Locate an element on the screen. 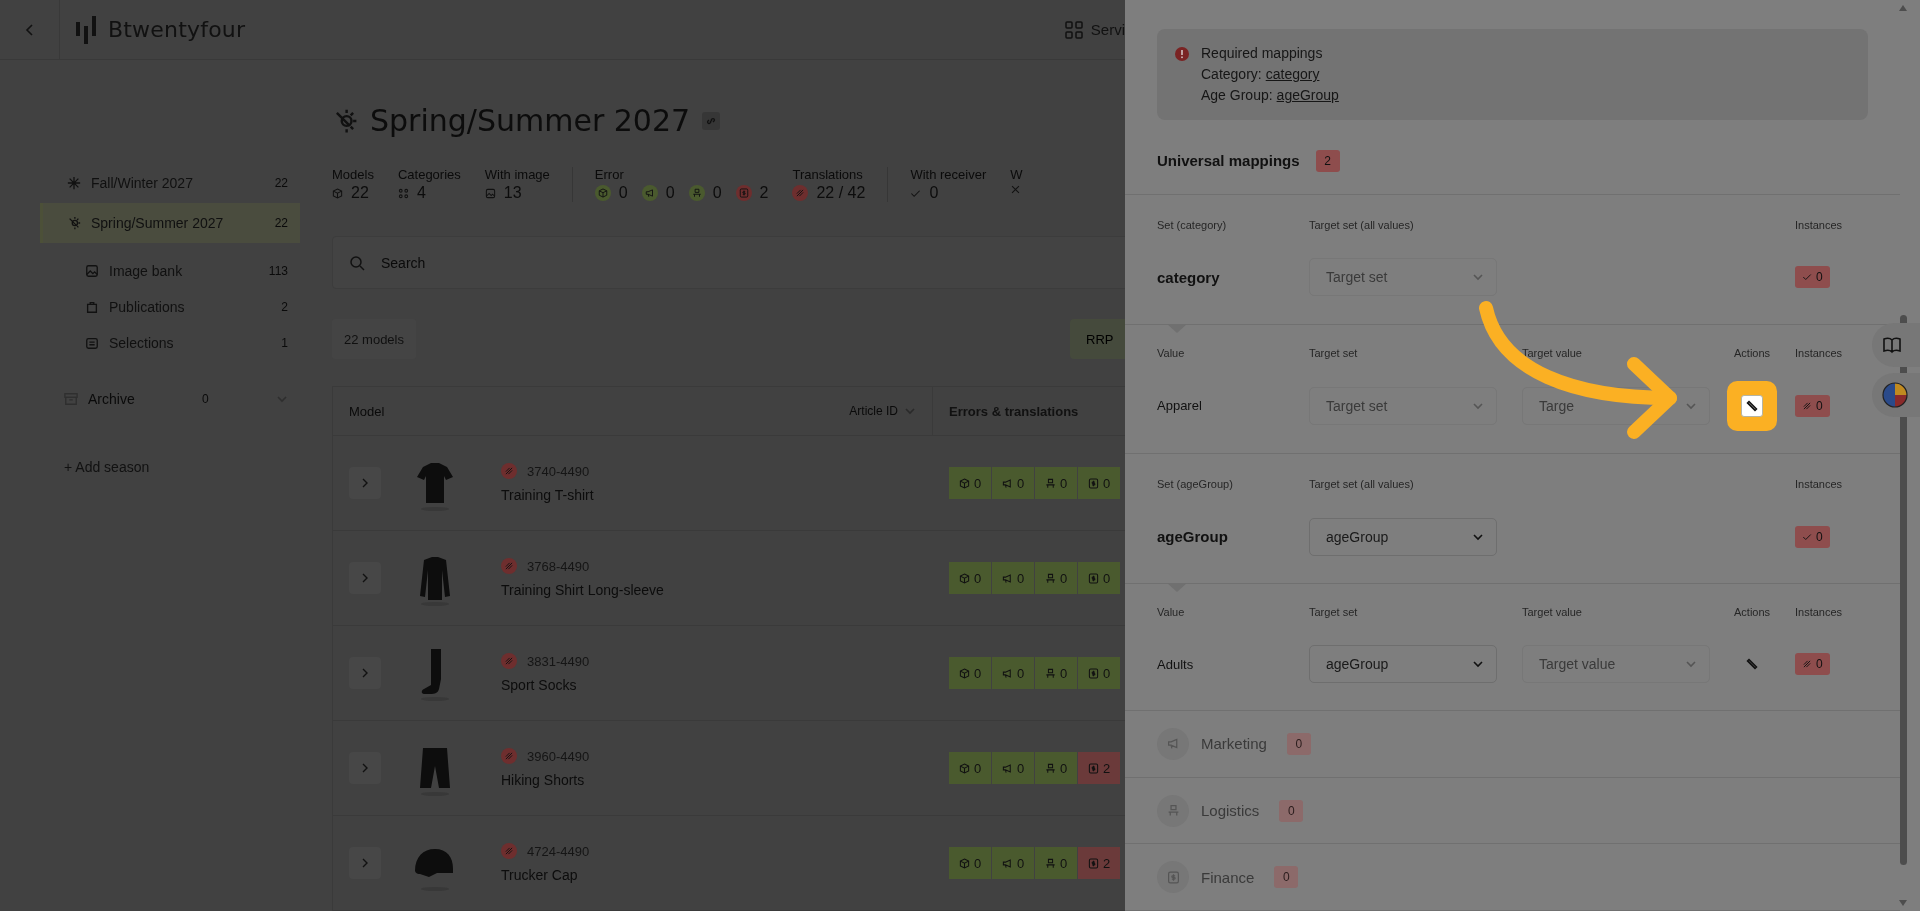 The height and width of the screenshot is (911, 1920). mapping-link: category is located at coordinates (1292, 74).